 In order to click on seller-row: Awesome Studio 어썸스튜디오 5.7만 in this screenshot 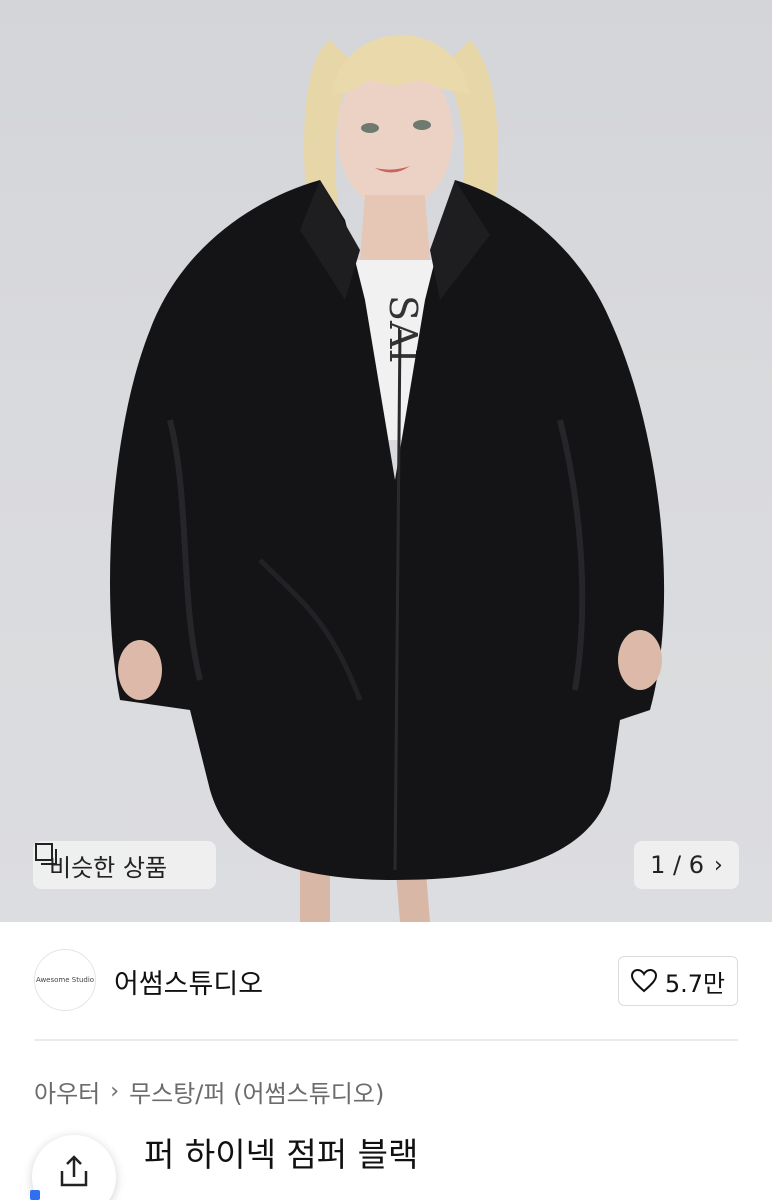, I will do `click(386, 981)`.